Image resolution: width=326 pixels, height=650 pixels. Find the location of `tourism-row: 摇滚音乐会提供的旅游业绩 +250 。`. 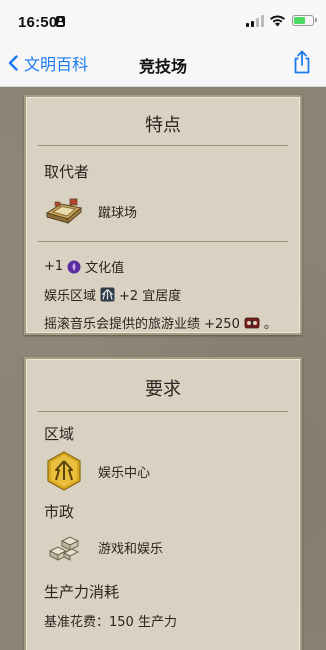

tourism-row: 摇滚音乐会提供的旅游业绩 +250 。 is located at coordinates (160, 322).